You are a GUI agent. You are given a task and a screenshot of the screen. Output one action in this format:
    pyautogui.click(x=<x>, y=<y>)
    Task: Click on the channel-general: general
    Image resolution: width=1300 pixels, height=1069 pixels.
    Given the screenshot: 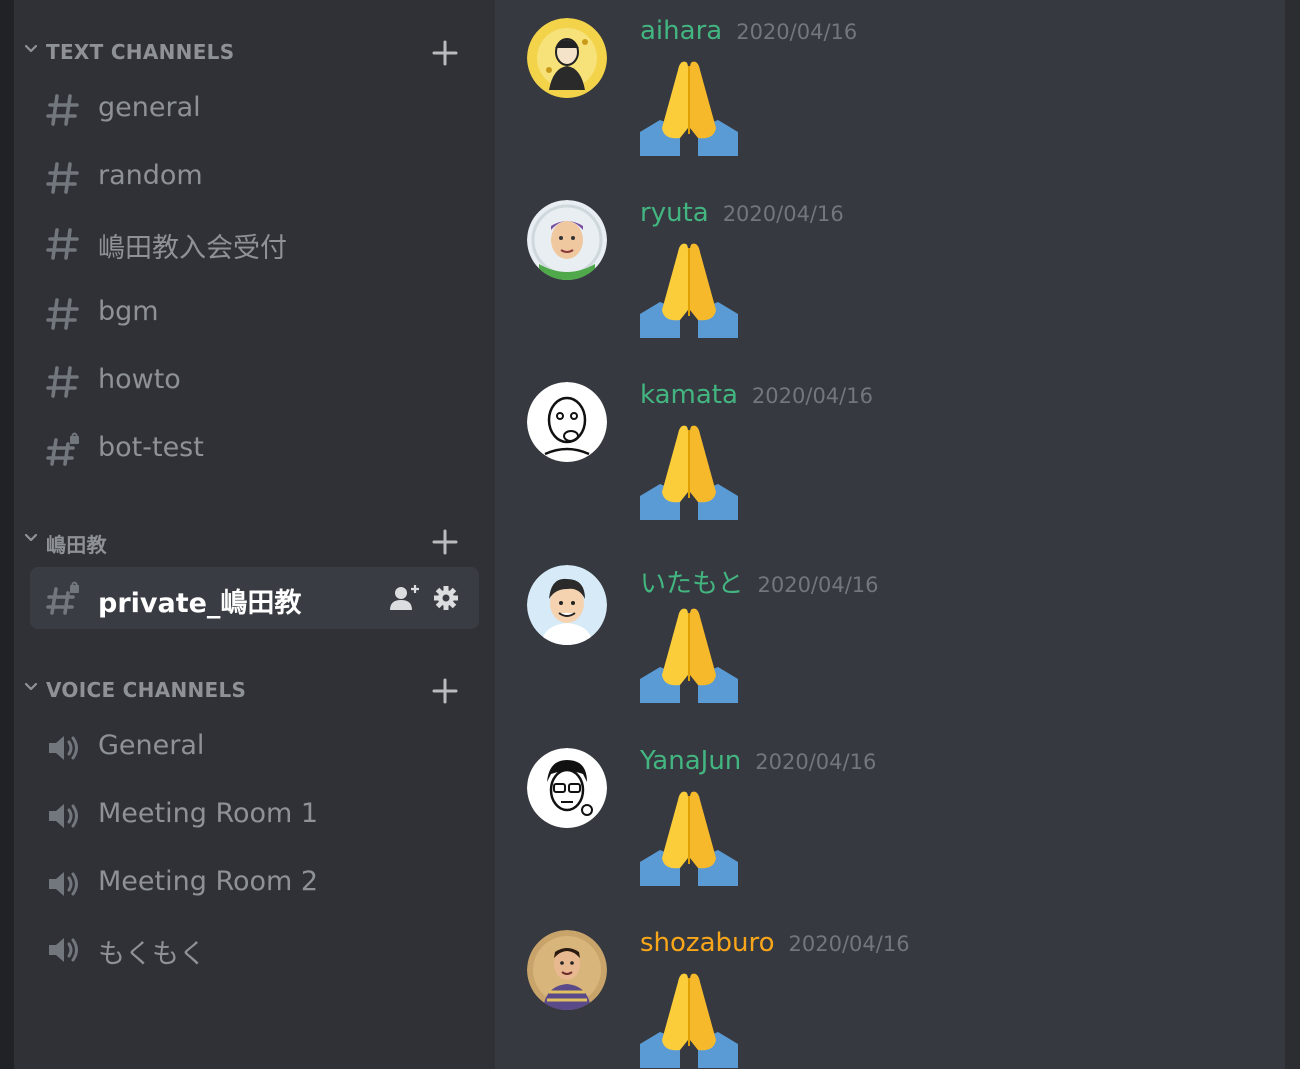 What is the action you would take?
    pyautogui.click(x=254, y=109)
    